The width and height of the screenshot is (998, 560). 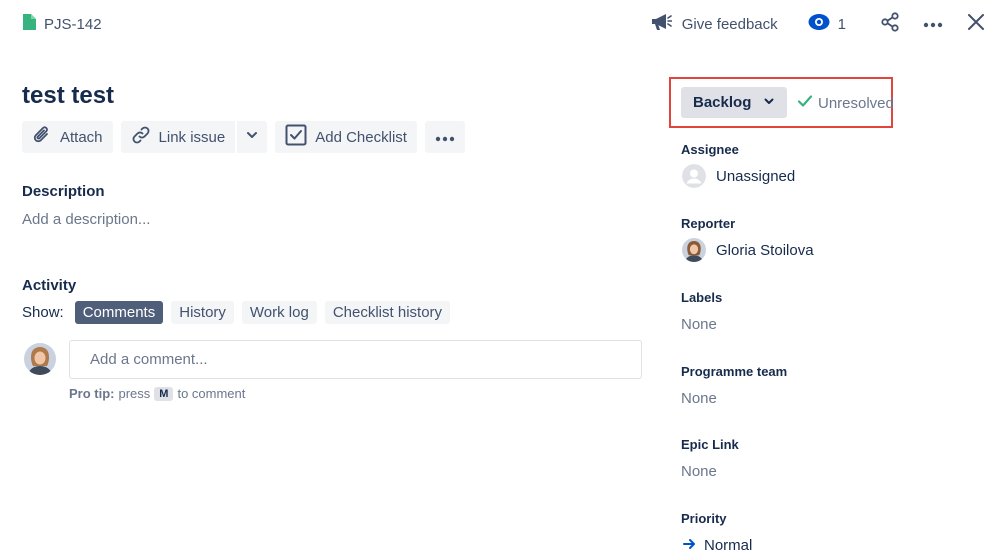 I want to click on top-actions: Give feedback 1, so click(x=824, y=24).